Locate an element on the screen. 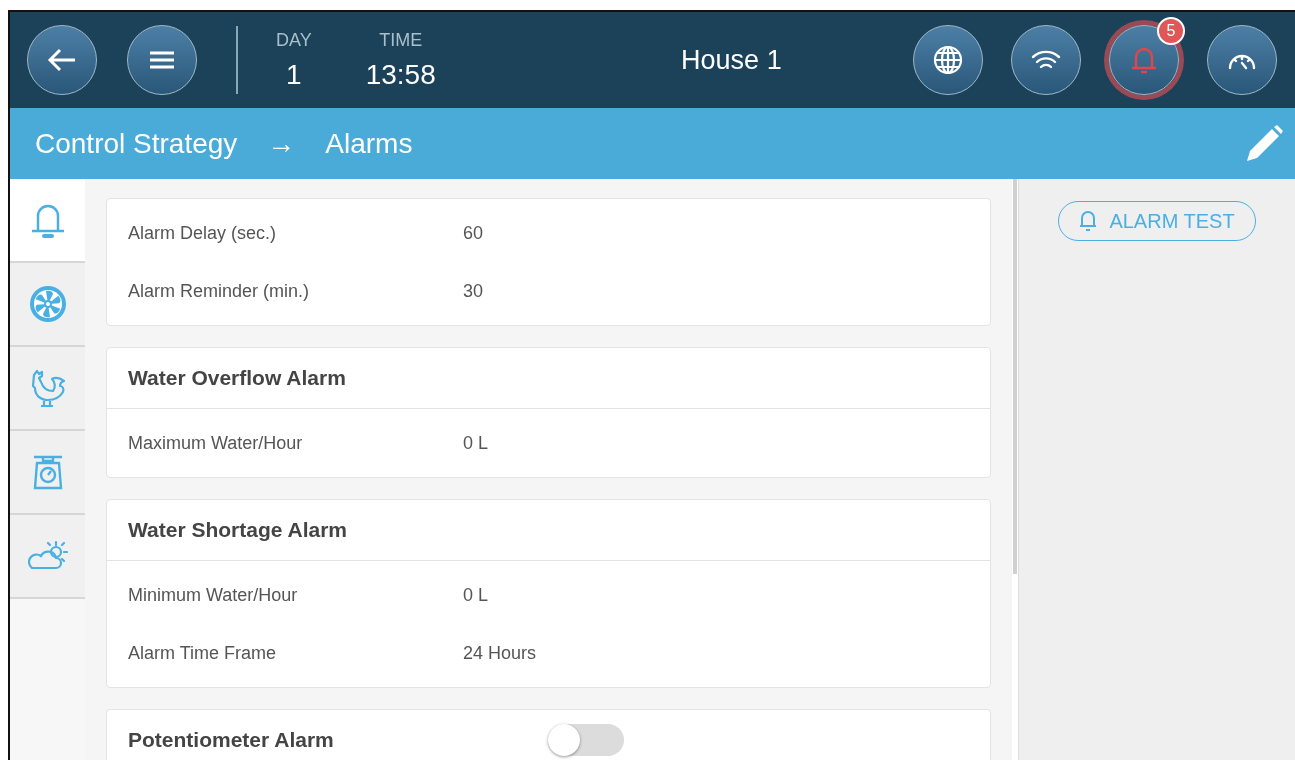 This screenshot has height=760, width=1295. cloud-sun-icon is located at coordinates (47, 556).